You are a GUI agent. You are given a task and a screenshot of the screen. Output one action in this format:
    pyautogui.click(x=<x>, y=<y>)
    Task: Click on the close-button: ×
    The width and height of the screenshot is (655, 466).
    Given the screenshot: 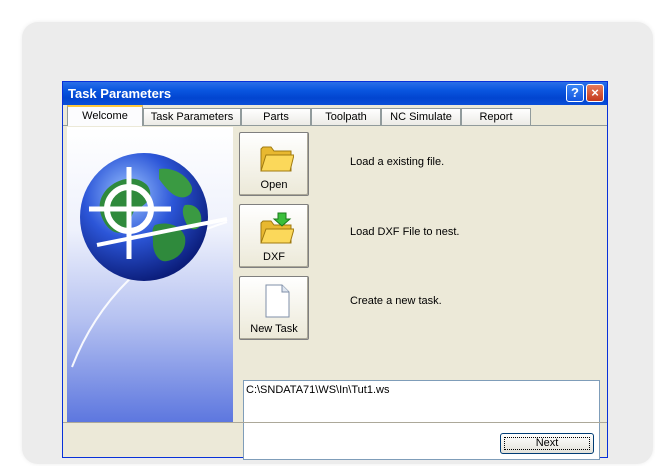 What is the action you would take?
    pyautogui.click(x=595, y=93)
    